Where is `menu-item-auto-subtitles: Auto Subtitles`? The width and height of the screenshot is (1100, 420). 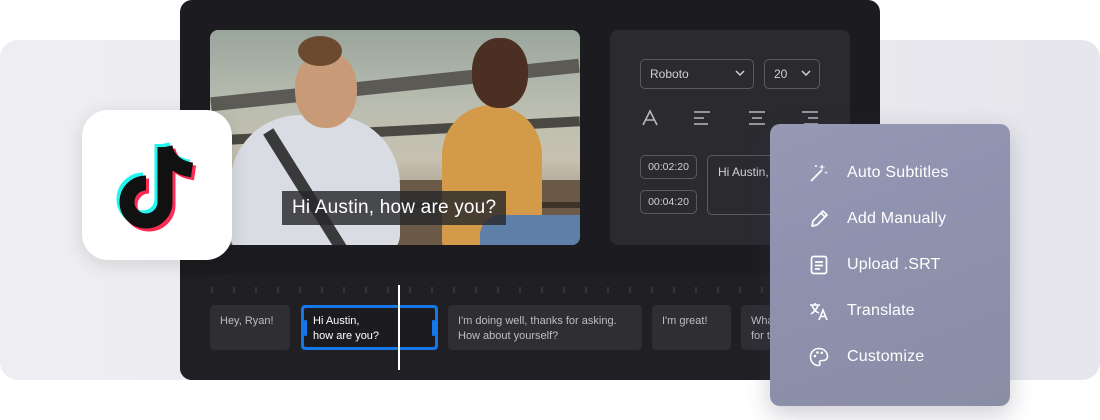 menu-item-auto-subtitles: Auto Subtitles is located at coordinates (878, 173).